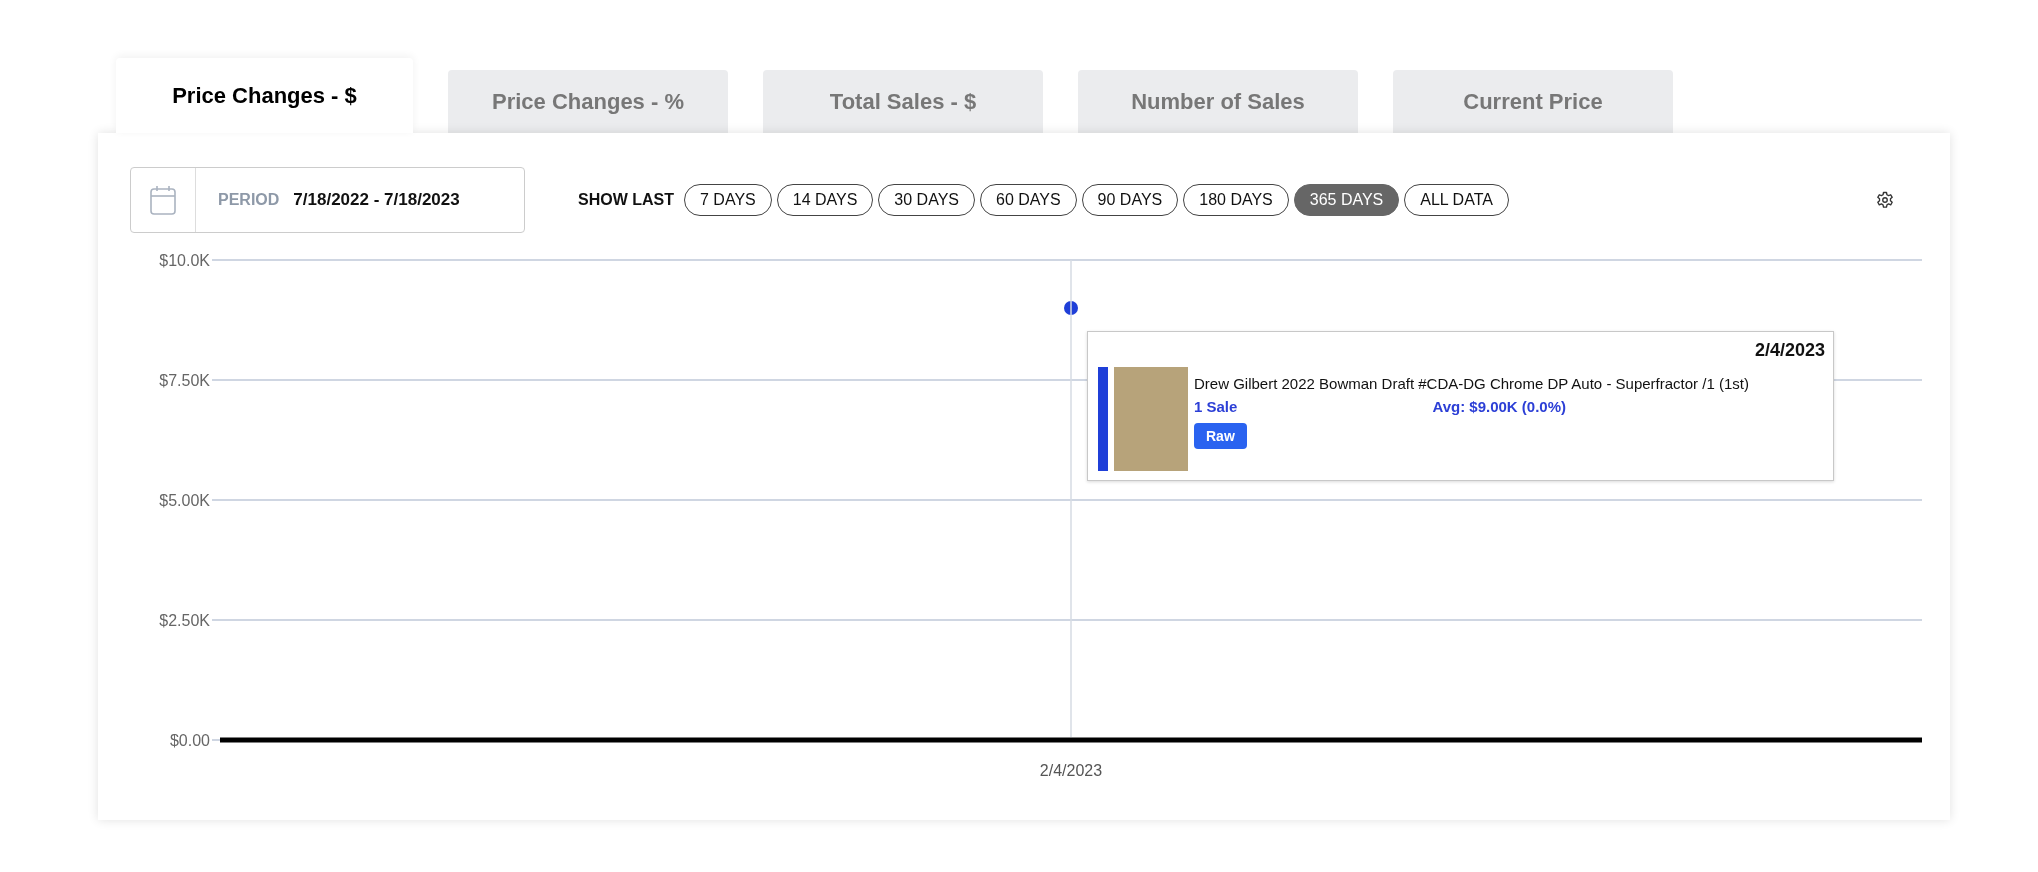 The height and width of the screenshot is (872, 2038). What do you see at coordinates (588, 101) in the screenshot?
I see `chart-tab: Price Changes - %` at bounding box center [588, 101].